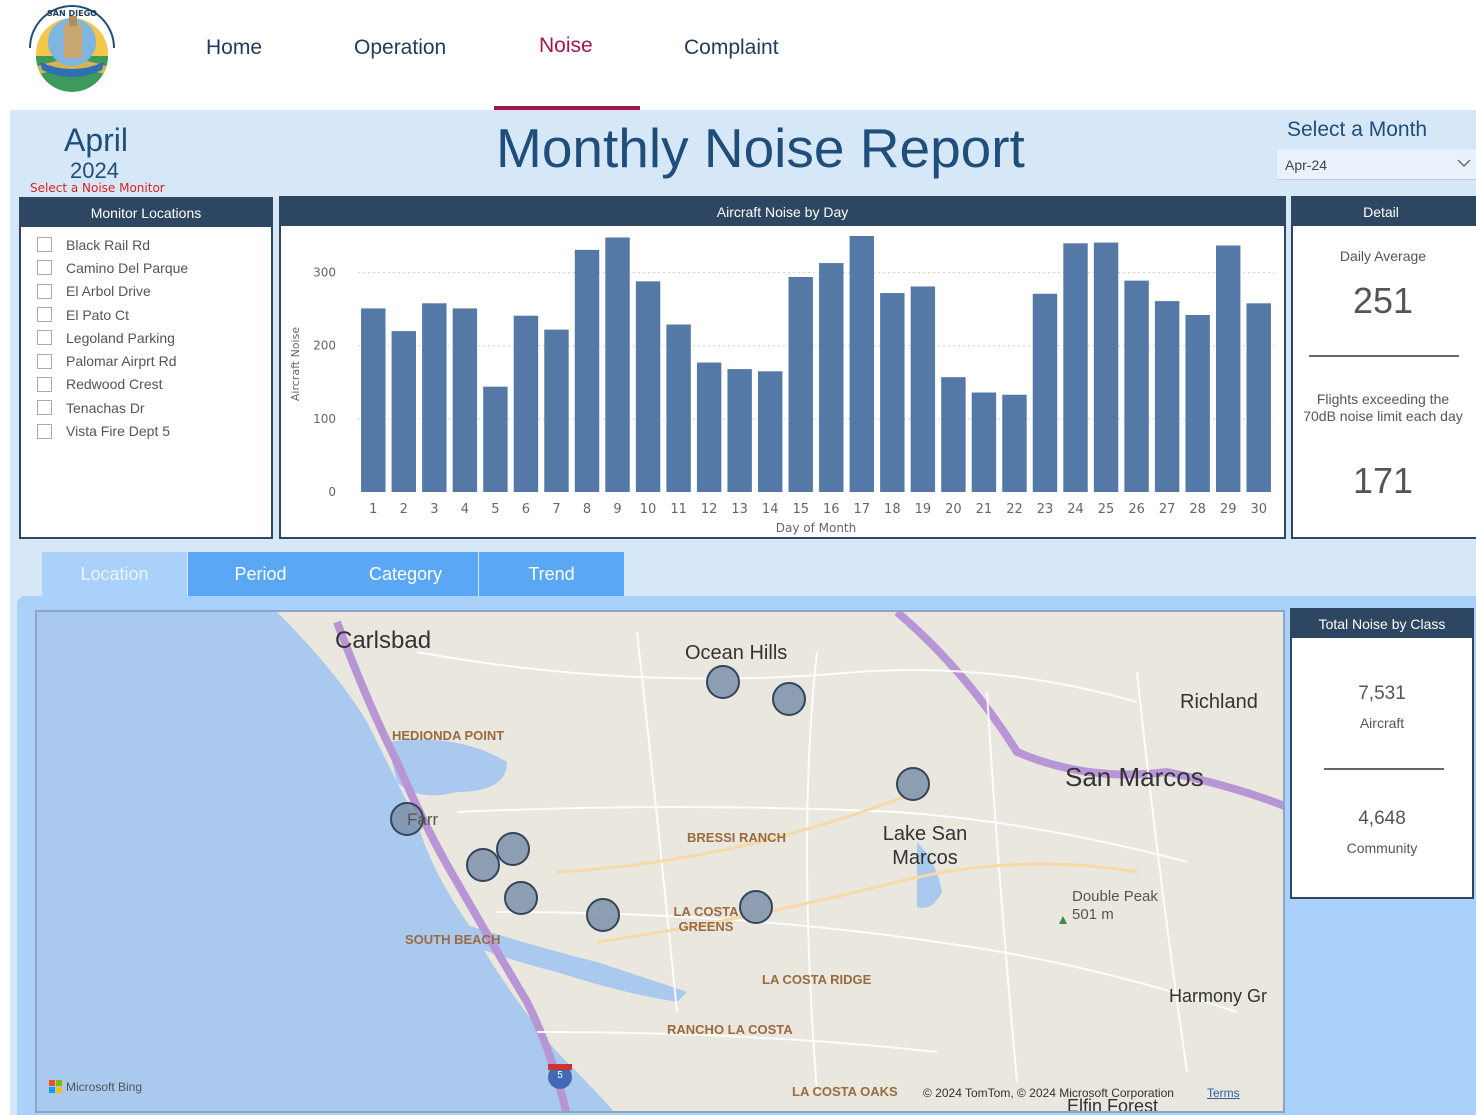 The height and width of the screenshot is (1115, 1476). I want to click on x-tick-label: 1, so click(373, 509).